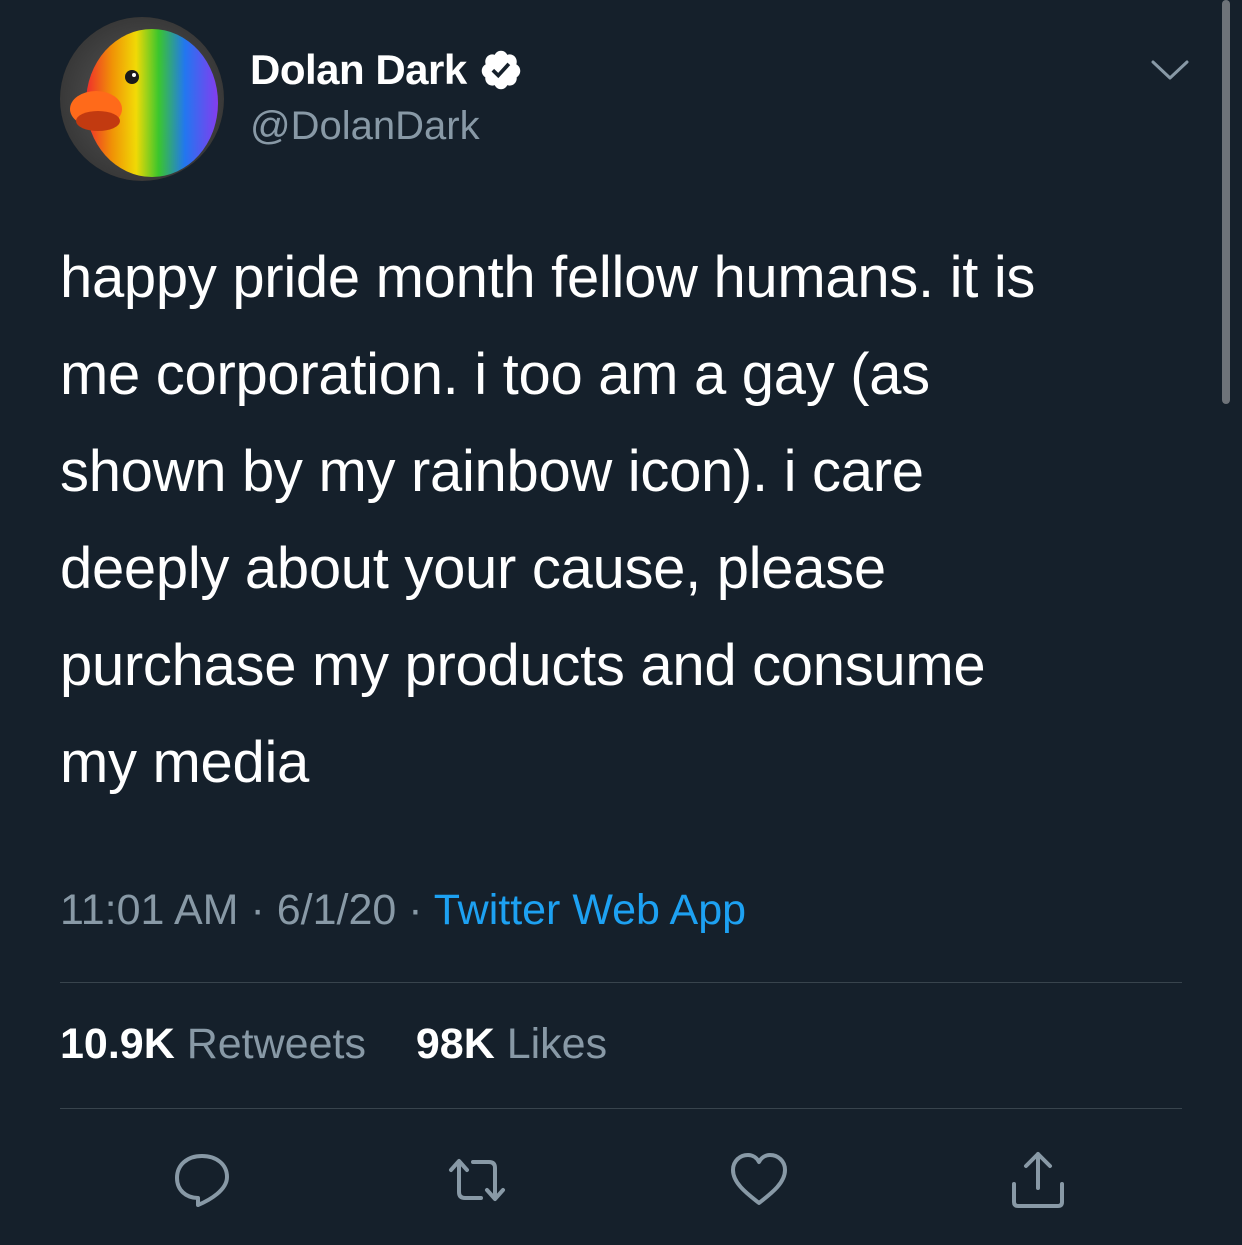 The width and height of the screenshot is (1242, 1245). I want to click on likes-count: 98K, so click(455, 1044).